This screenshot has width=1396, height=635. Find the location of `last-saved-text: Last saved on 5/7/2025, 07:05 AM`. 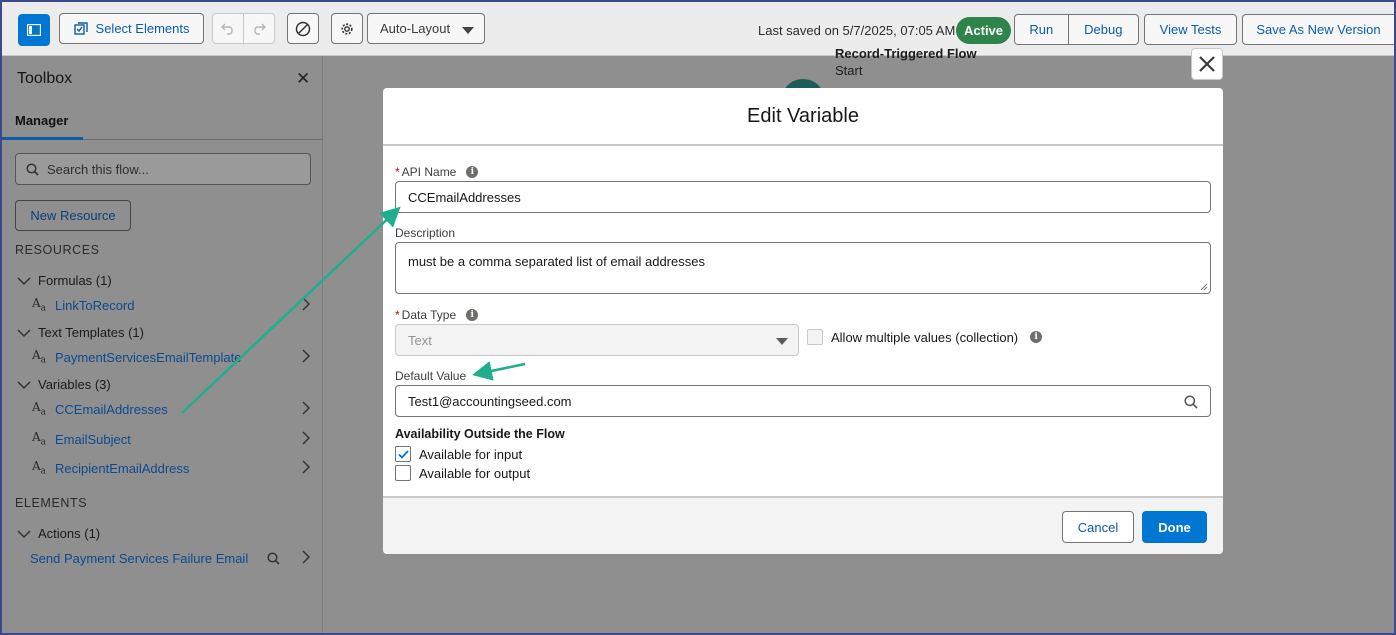

last-saved-text: Last saved on 5/7/2025, 07:05 AM is located at coordinates (857, 30).